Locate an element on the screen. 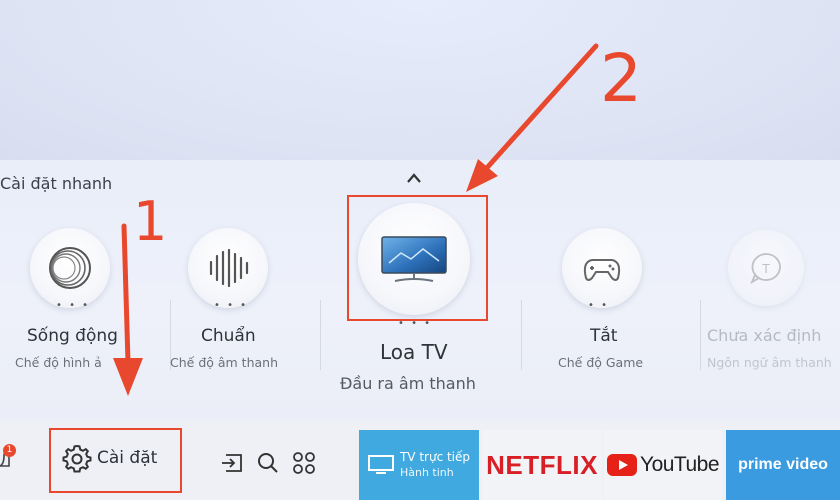 The height and width of the screenshot is (500, 840). annotation-number-2: 2 is located at coordinates (621, 78).